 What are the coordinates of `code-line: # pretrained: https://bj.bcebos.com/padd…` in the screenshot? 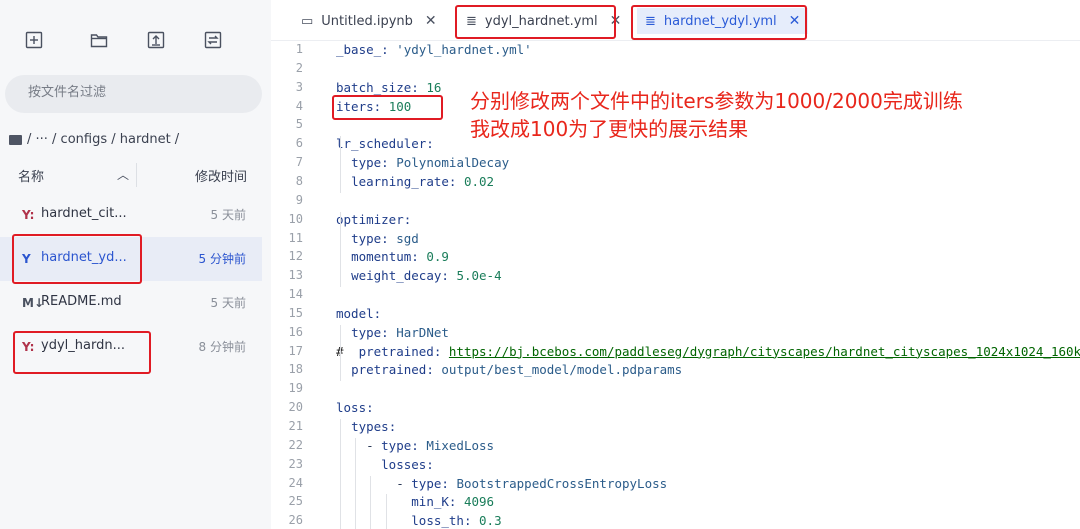 It's located at (708, 351).